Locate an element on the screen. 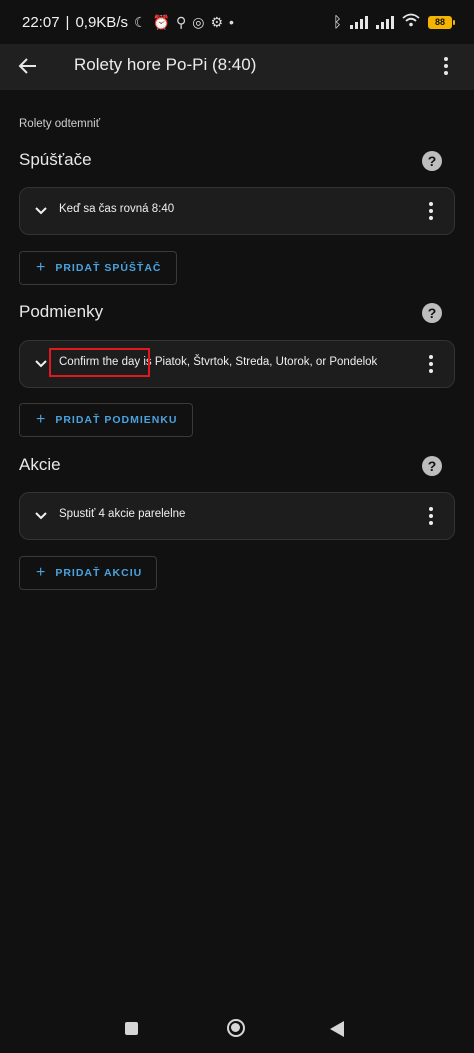  arrow-left-icon is located at coordinates (27, 66).